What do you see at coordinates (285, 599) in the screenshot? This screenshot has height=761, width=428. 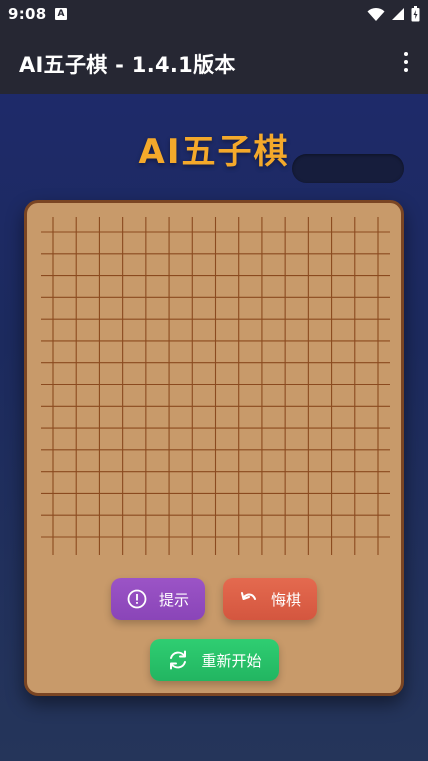 I see `undo-label: 悔棋` at bounding box center [285, 599].